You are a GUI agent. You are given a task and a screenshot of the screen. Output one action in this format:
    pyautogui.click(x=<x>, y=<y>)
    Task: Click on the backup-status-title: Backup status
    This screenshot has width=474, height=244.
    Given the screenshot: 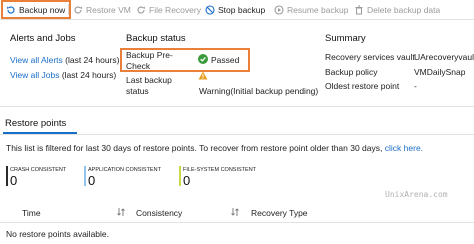 What is the action you would take?
    pyautogui.click(x=156, y=38)
    